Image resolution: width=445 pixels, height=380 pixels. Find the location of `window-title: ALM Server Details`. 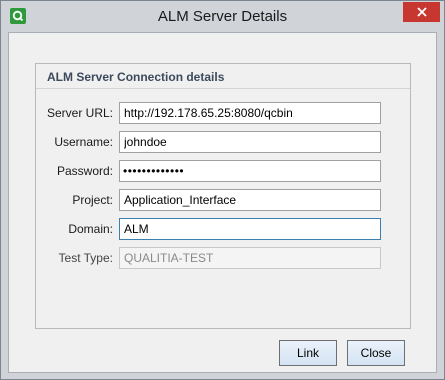

window-title: ALM Server Details is located at coordinates (222, 16).